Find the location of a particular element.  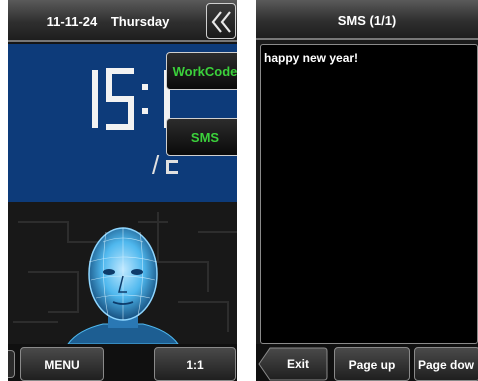

message-text: happy new year! is located at coordinates (311, 58).